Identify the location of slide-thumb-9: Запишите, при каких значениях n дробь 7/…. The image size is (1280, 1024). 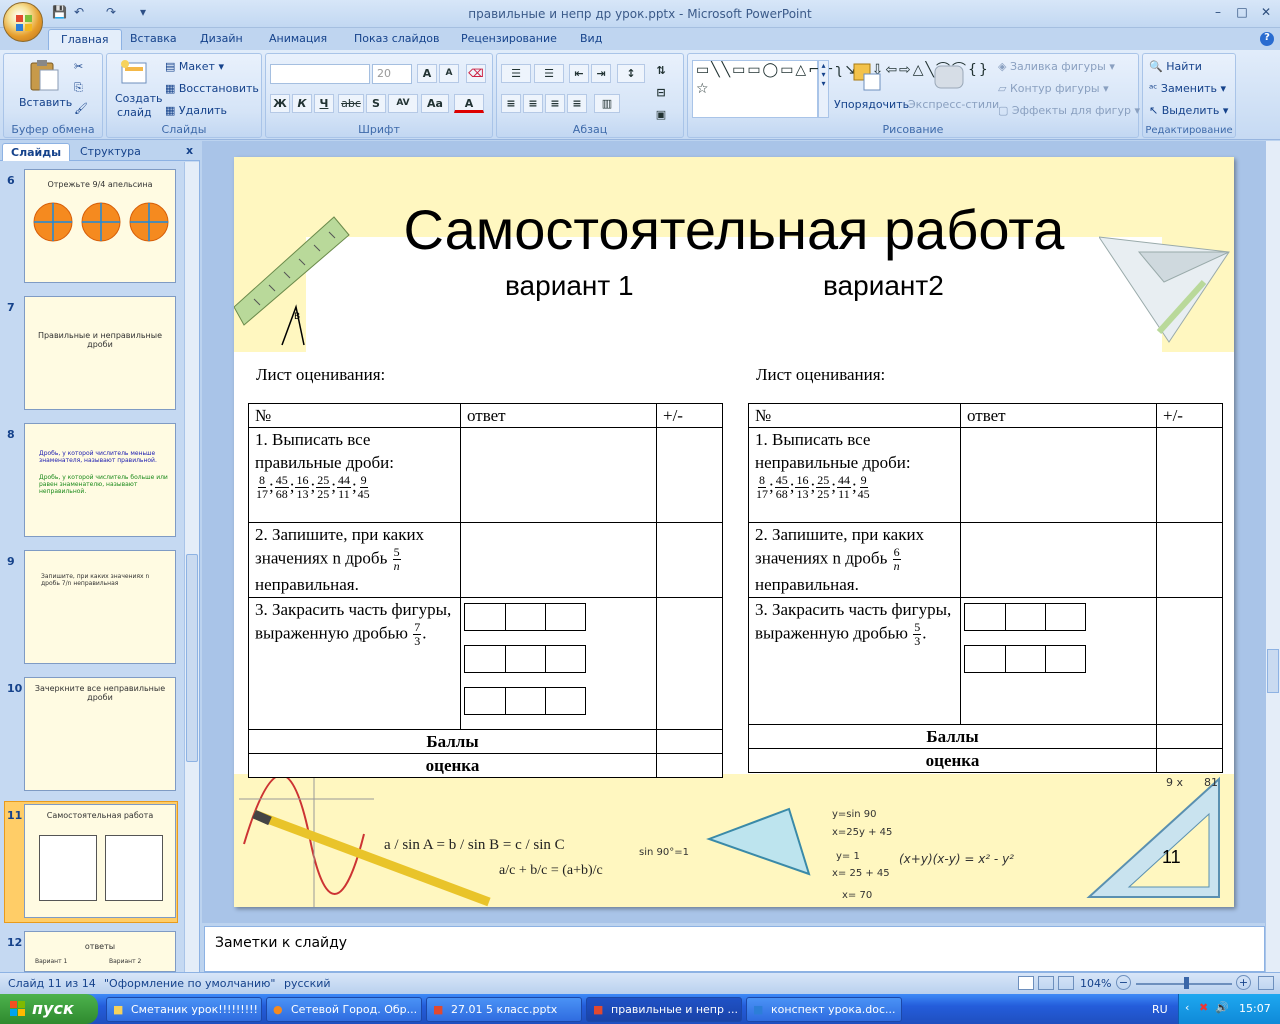
(100, 607).